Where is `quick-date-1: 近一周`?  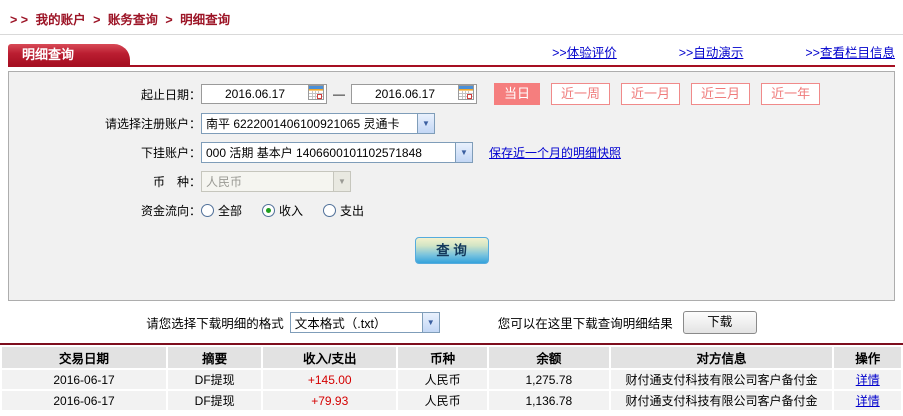
quick-date-1: 近一周 is located at coordinates (581, 94).